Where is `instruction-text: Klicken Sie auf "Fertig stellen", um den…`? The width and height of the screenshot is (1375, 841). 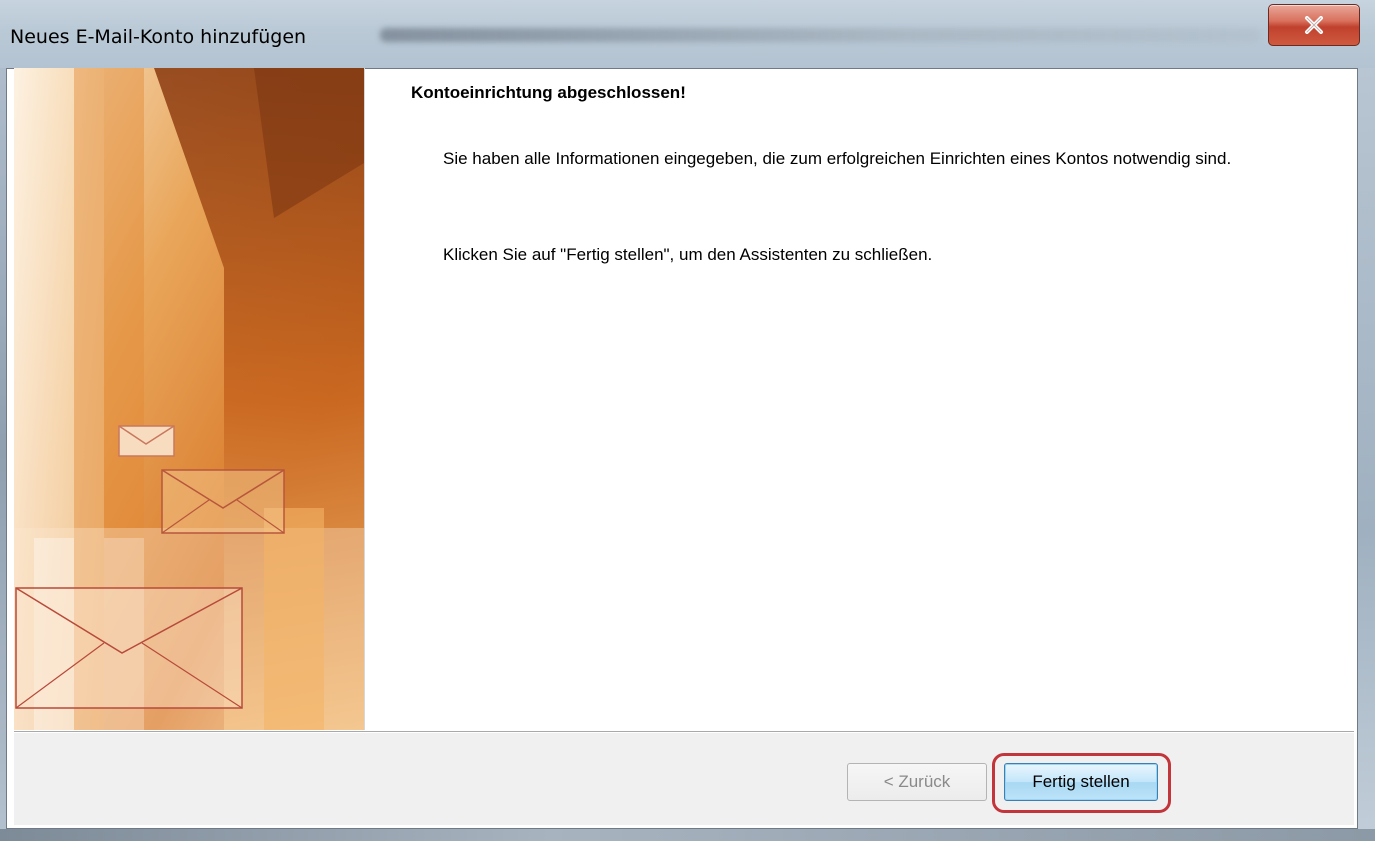 instruction-text: Klicken Sie auf "Fertig stellen", um den… is located at coordinates (688, 254).